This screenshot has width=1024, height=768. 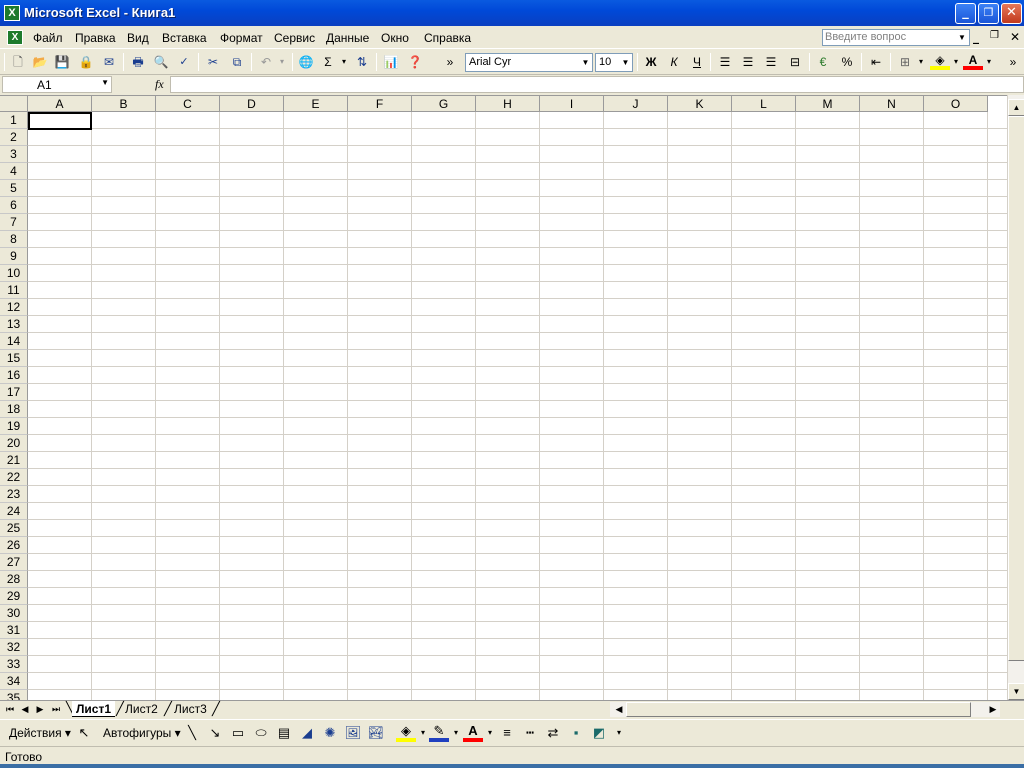 I want to click on column-header-K: K, so click(x=700, y=104).